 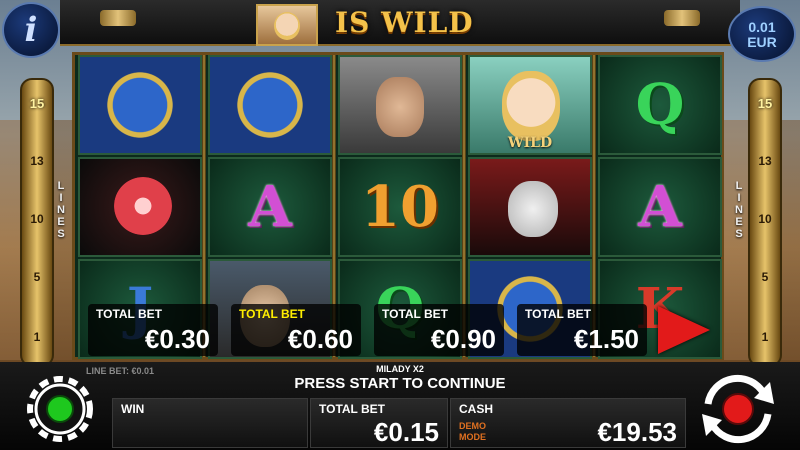 What do you see at coordinates (463, 339) in the screenshot?
I see `bet-option-value: €0.90` at bounding box center [463, 339].